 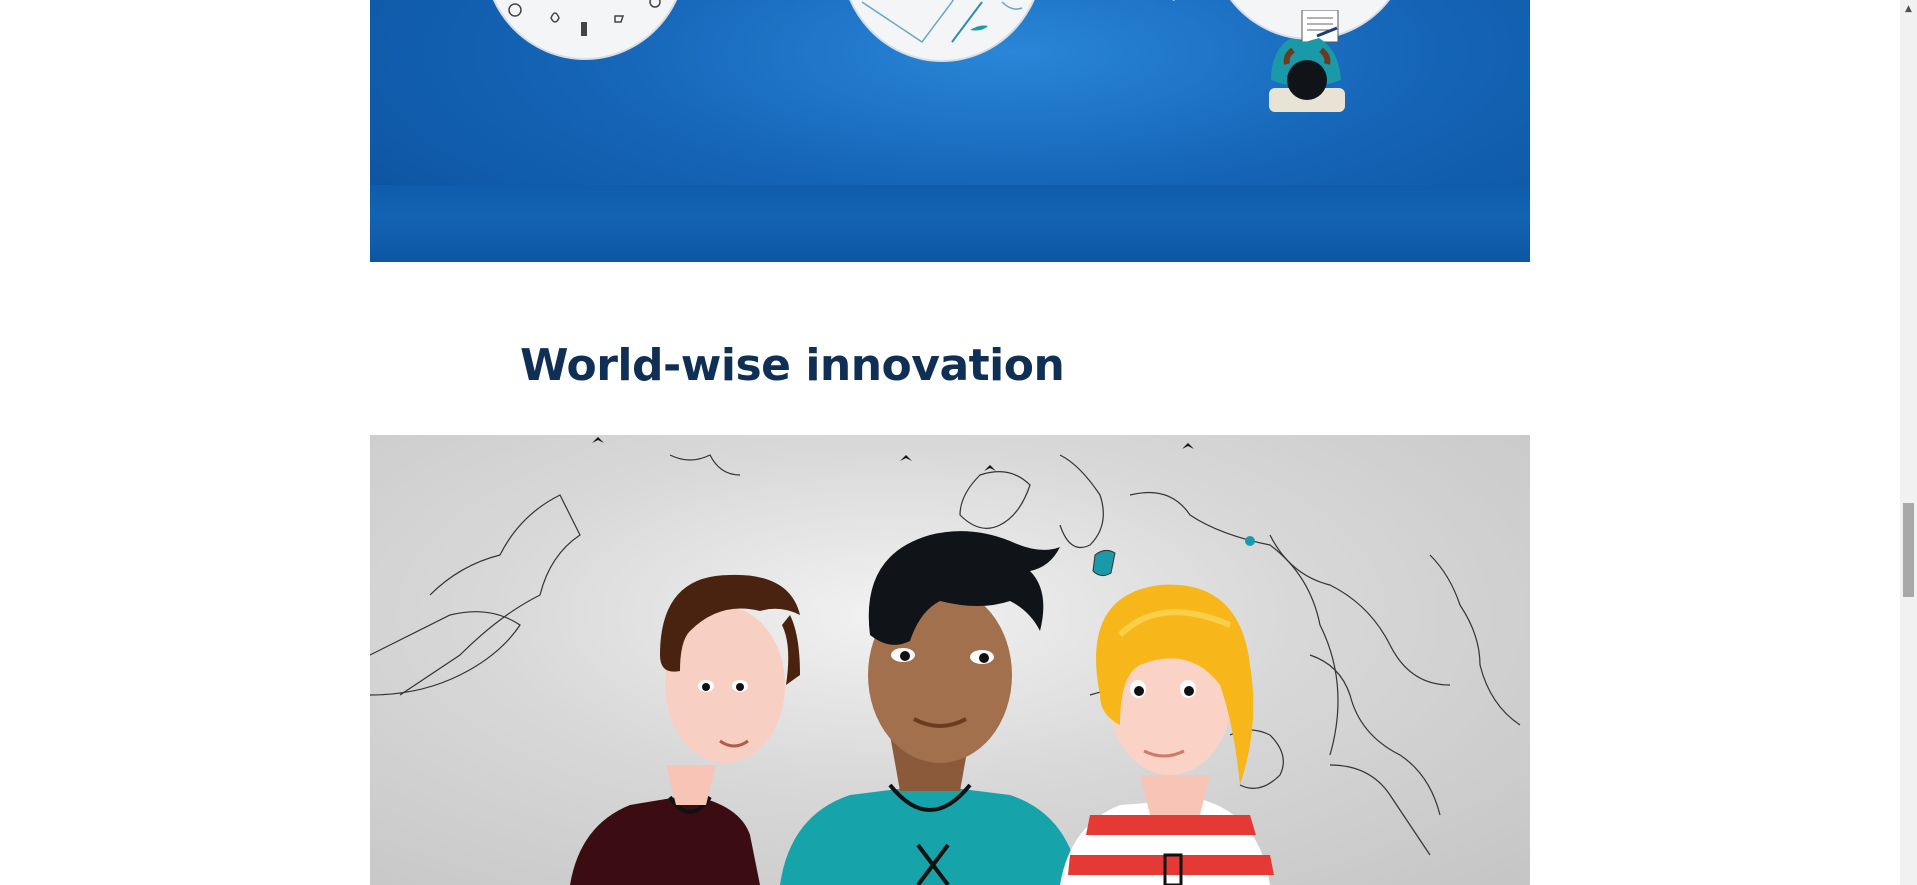 I want to click on panel-floor, so click(x=950, y=223).